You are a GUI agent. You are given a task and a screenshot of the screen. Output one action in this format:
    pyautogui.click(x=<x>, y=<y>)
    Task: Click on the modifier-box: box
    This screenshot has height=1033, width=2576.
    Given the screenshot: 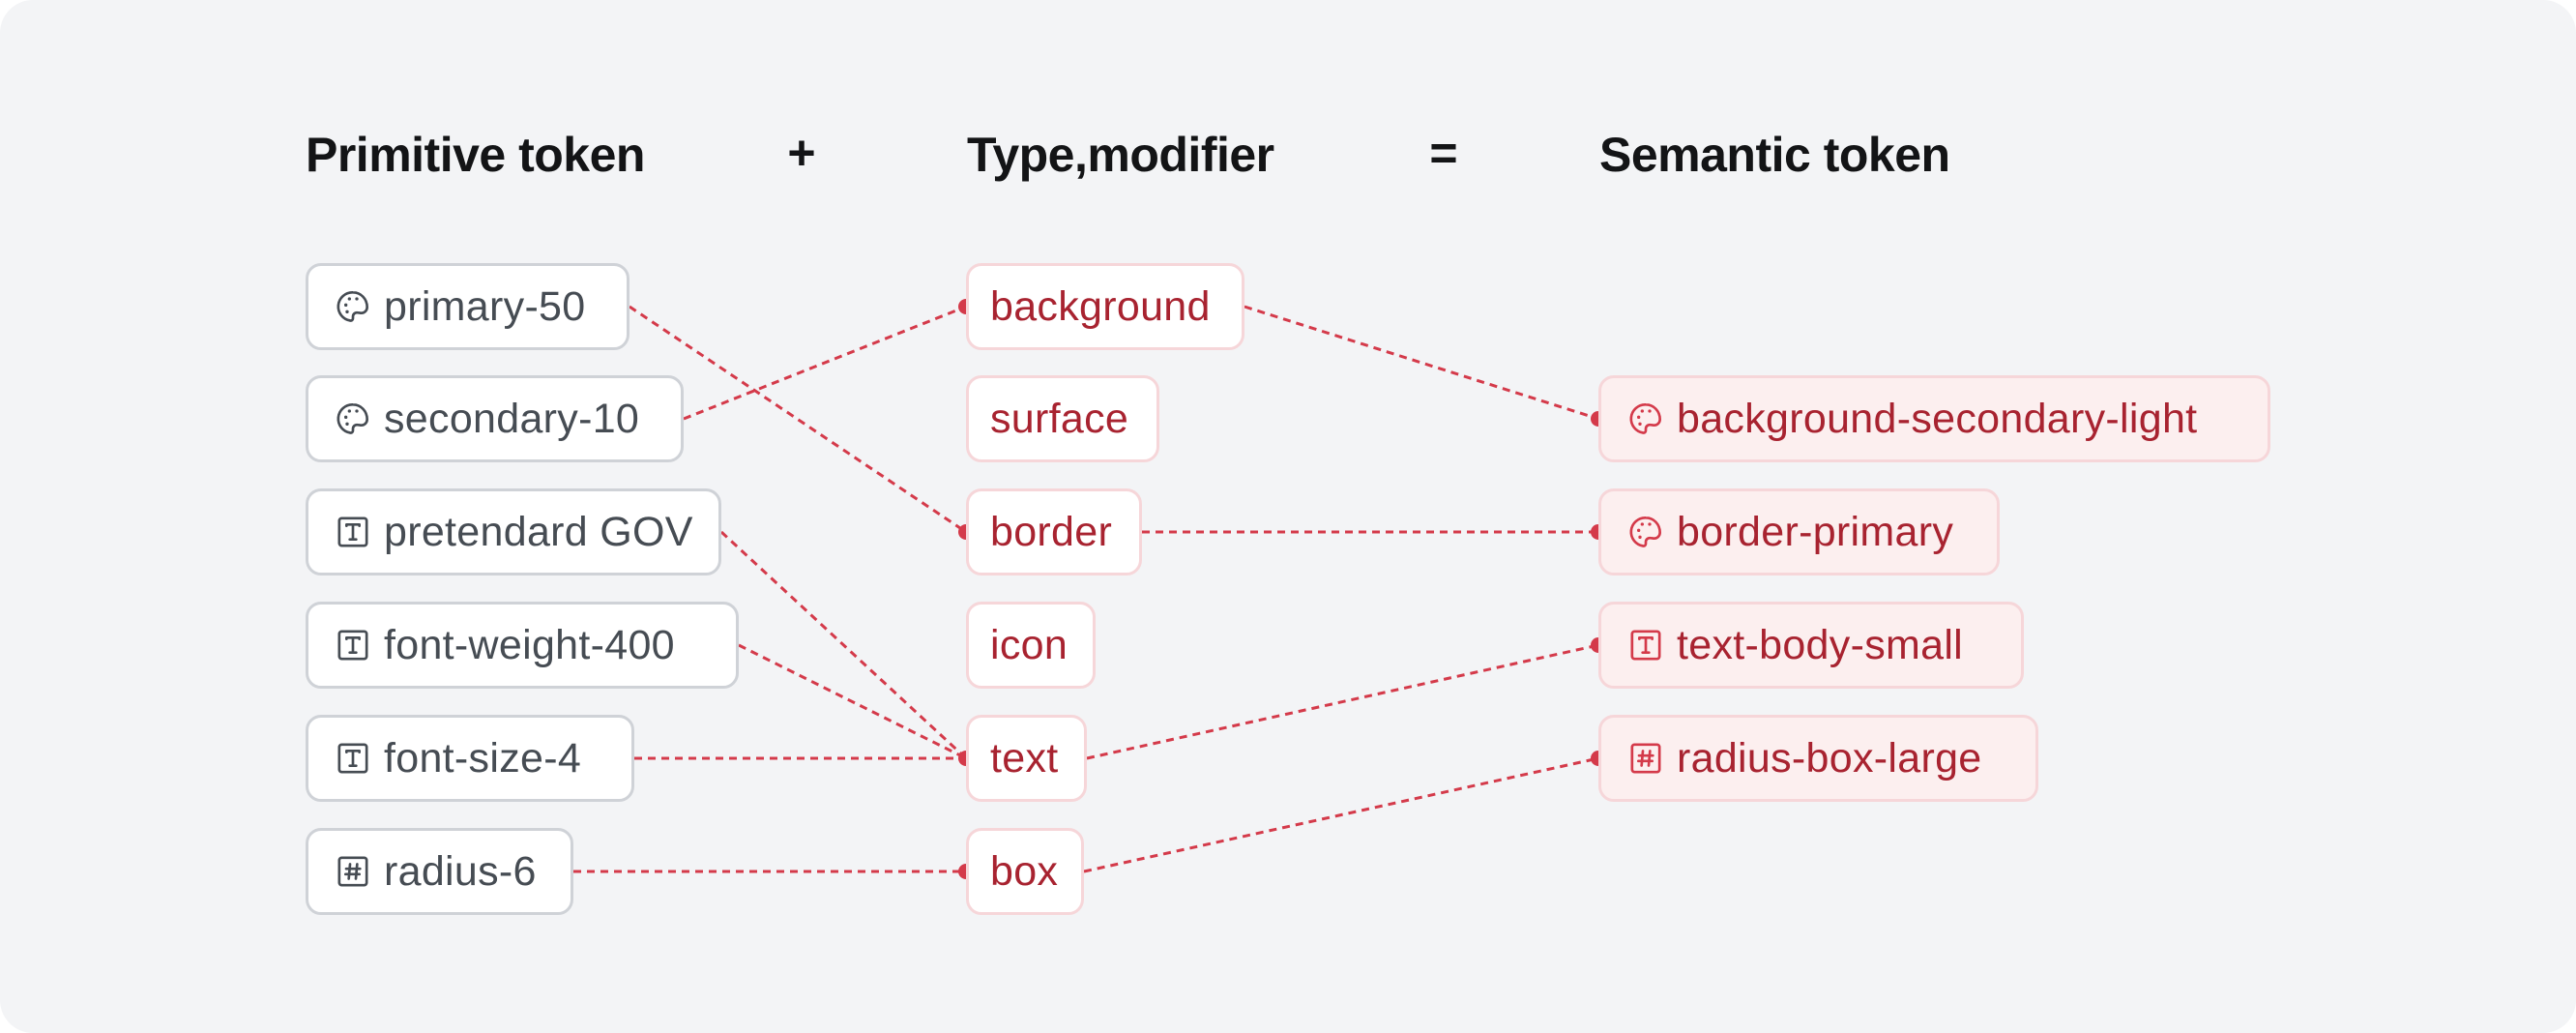 What is the action you would take?
    pyautogui.click(x=1025, y=871)
    